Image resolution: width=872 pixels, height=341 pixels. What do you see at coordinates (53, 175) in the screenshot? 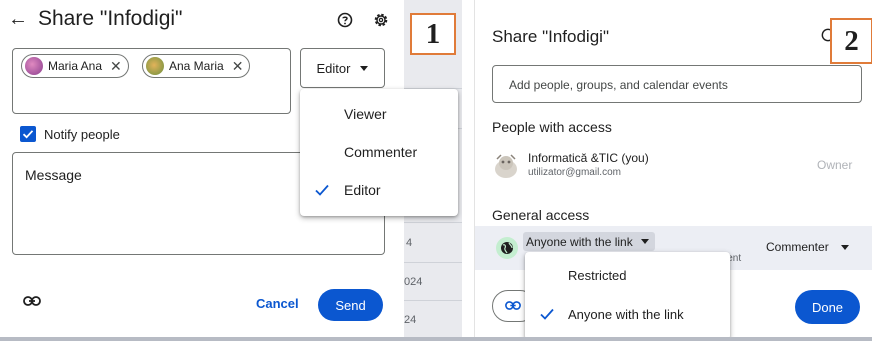
I see `message-placeholder: Message` at bounding box center [53, 175].